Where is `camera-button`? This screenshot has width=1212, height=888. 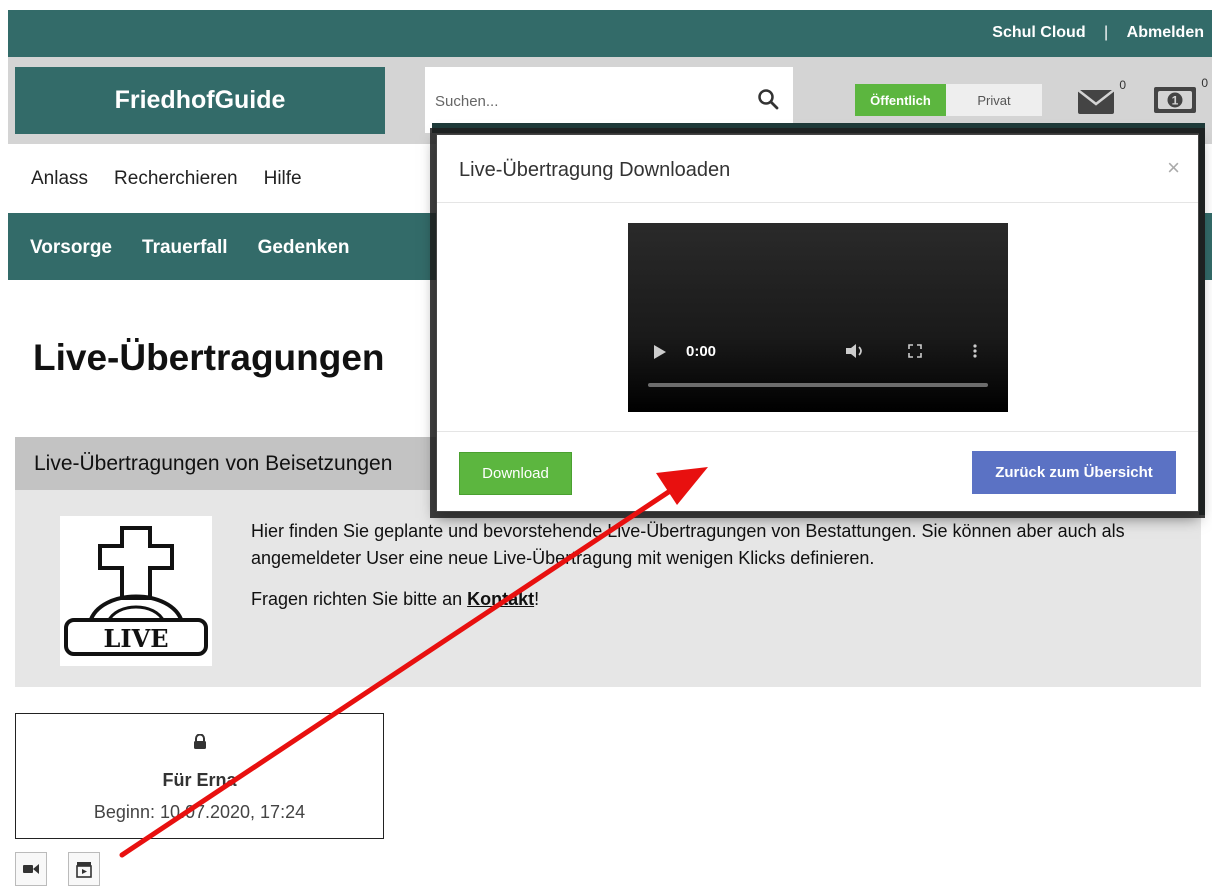 camera-button is located at coordinates (31, 869).